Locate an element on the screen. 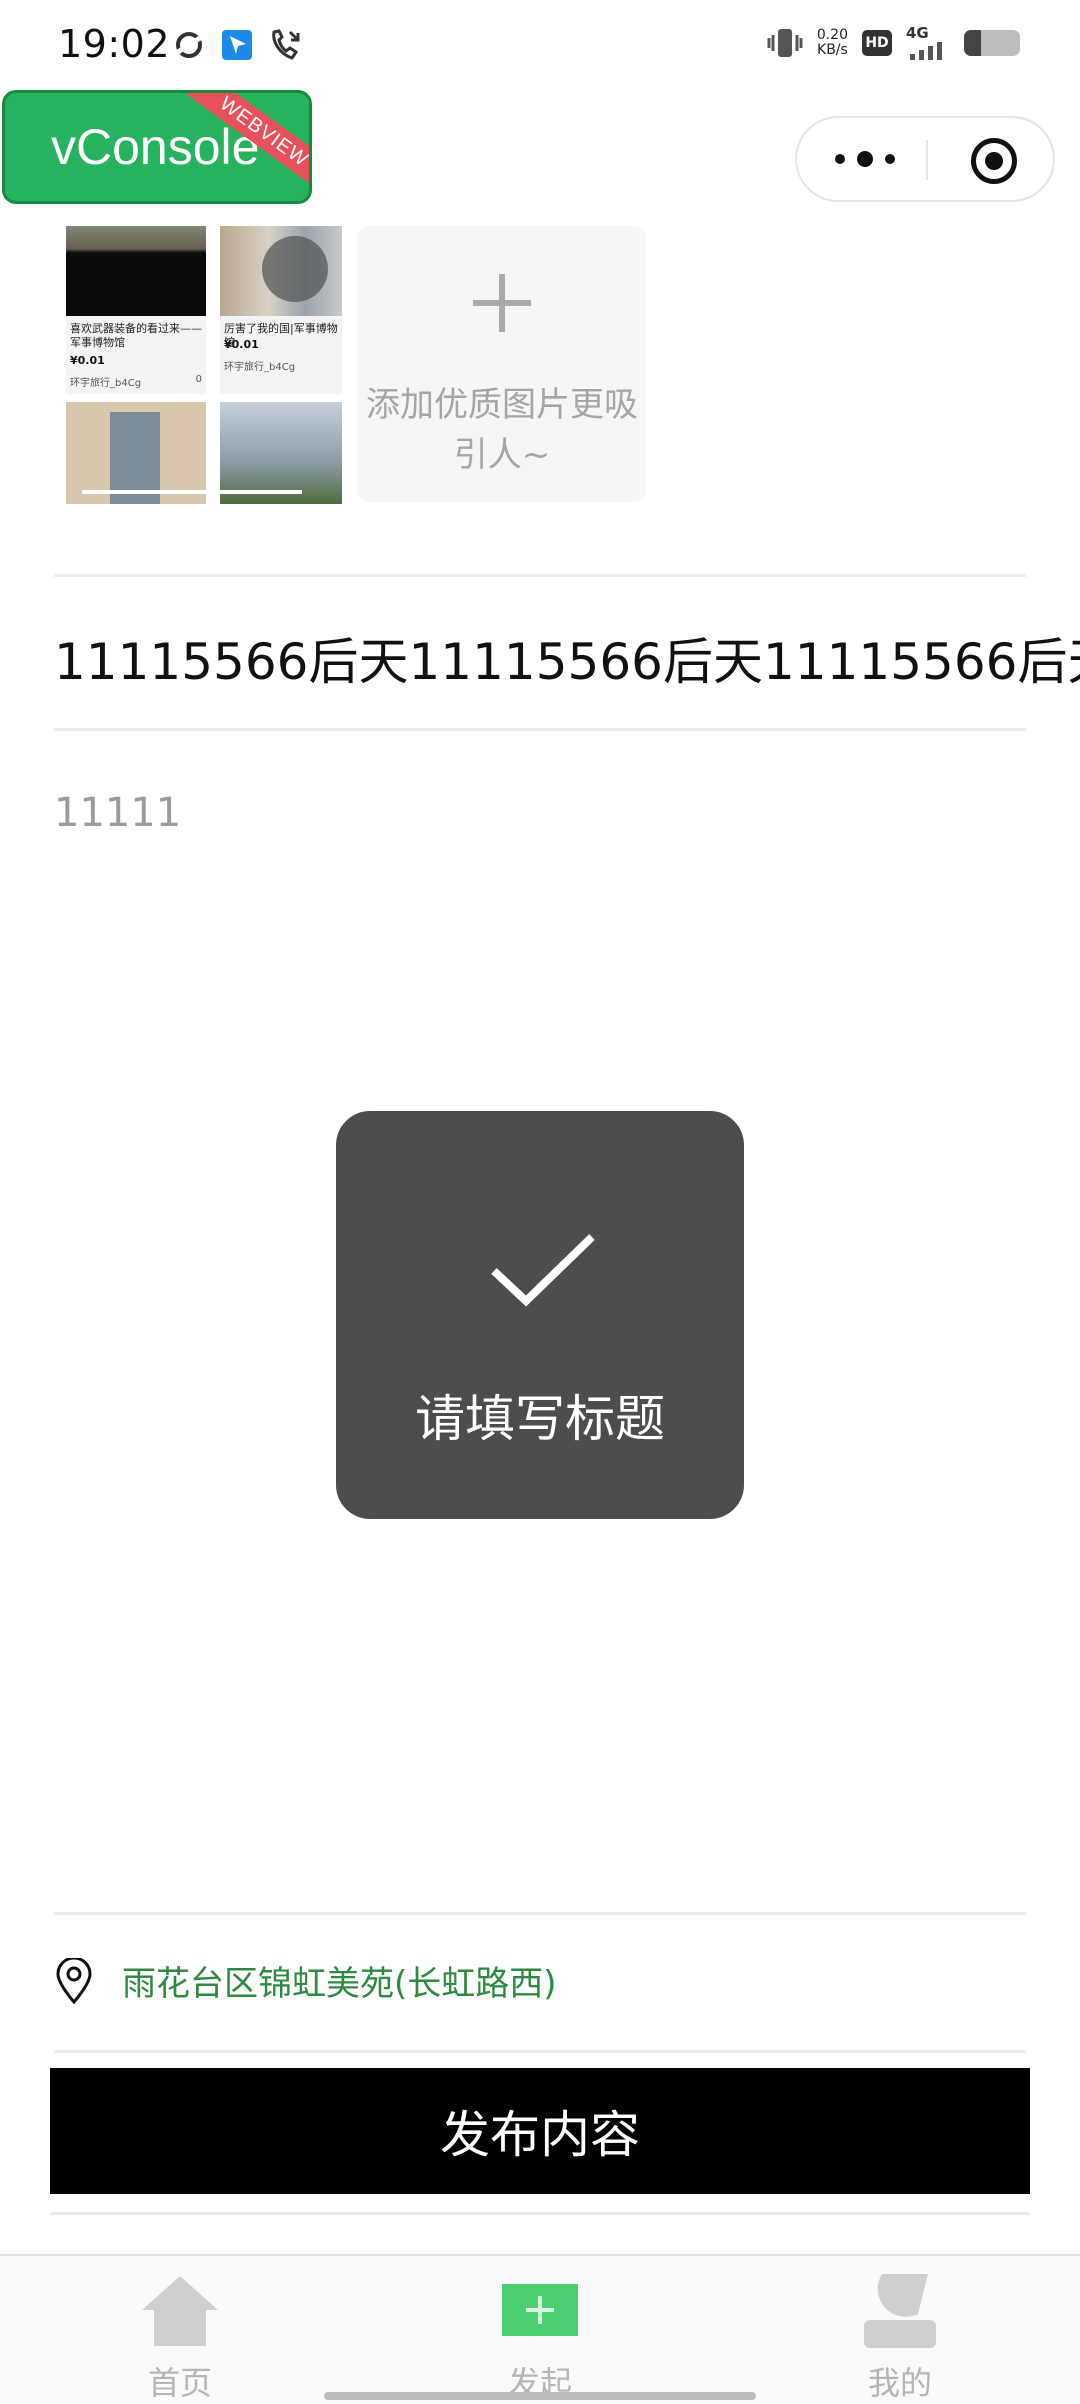 The height and width of the screenshot is (2404, 1080). tab-profile: 我的 is located at coordinates (900, 2330).